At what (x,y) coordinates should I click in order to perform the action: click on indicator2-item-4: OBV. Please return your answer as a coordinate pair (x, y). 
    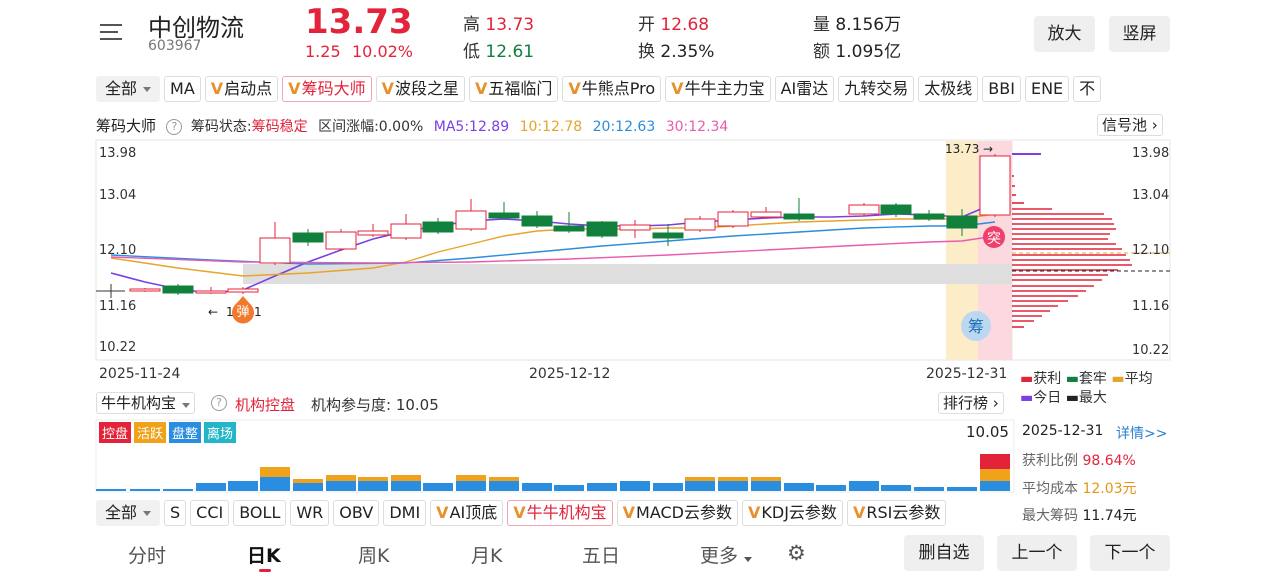
    Looking at the image, I should click on (356, 513).